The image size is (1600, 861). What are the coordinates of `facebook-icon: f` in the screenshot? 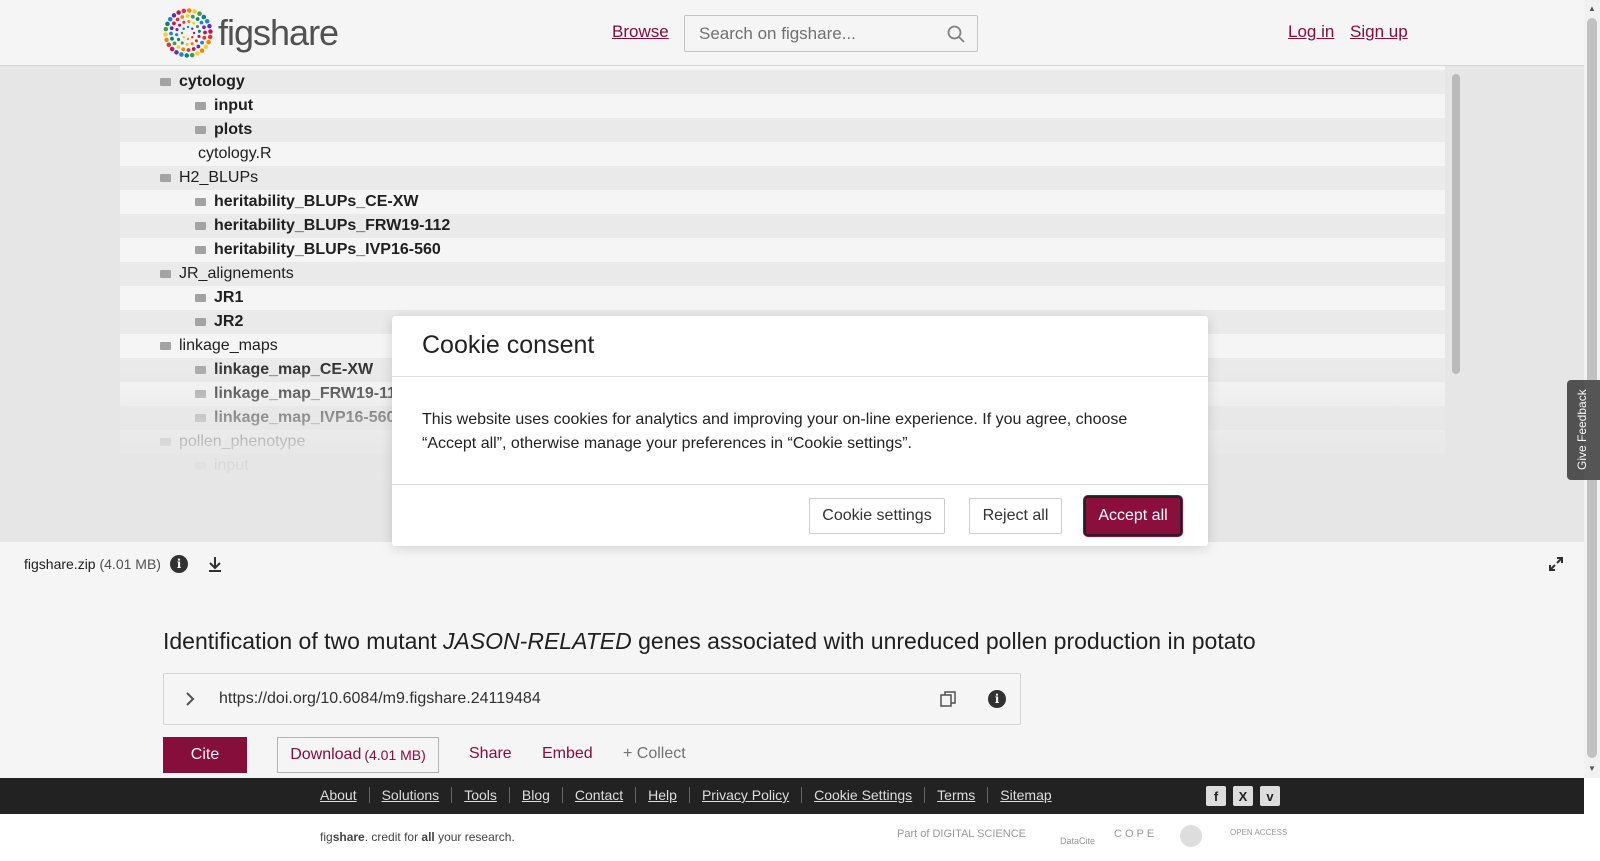 It's located at (1216, 796).